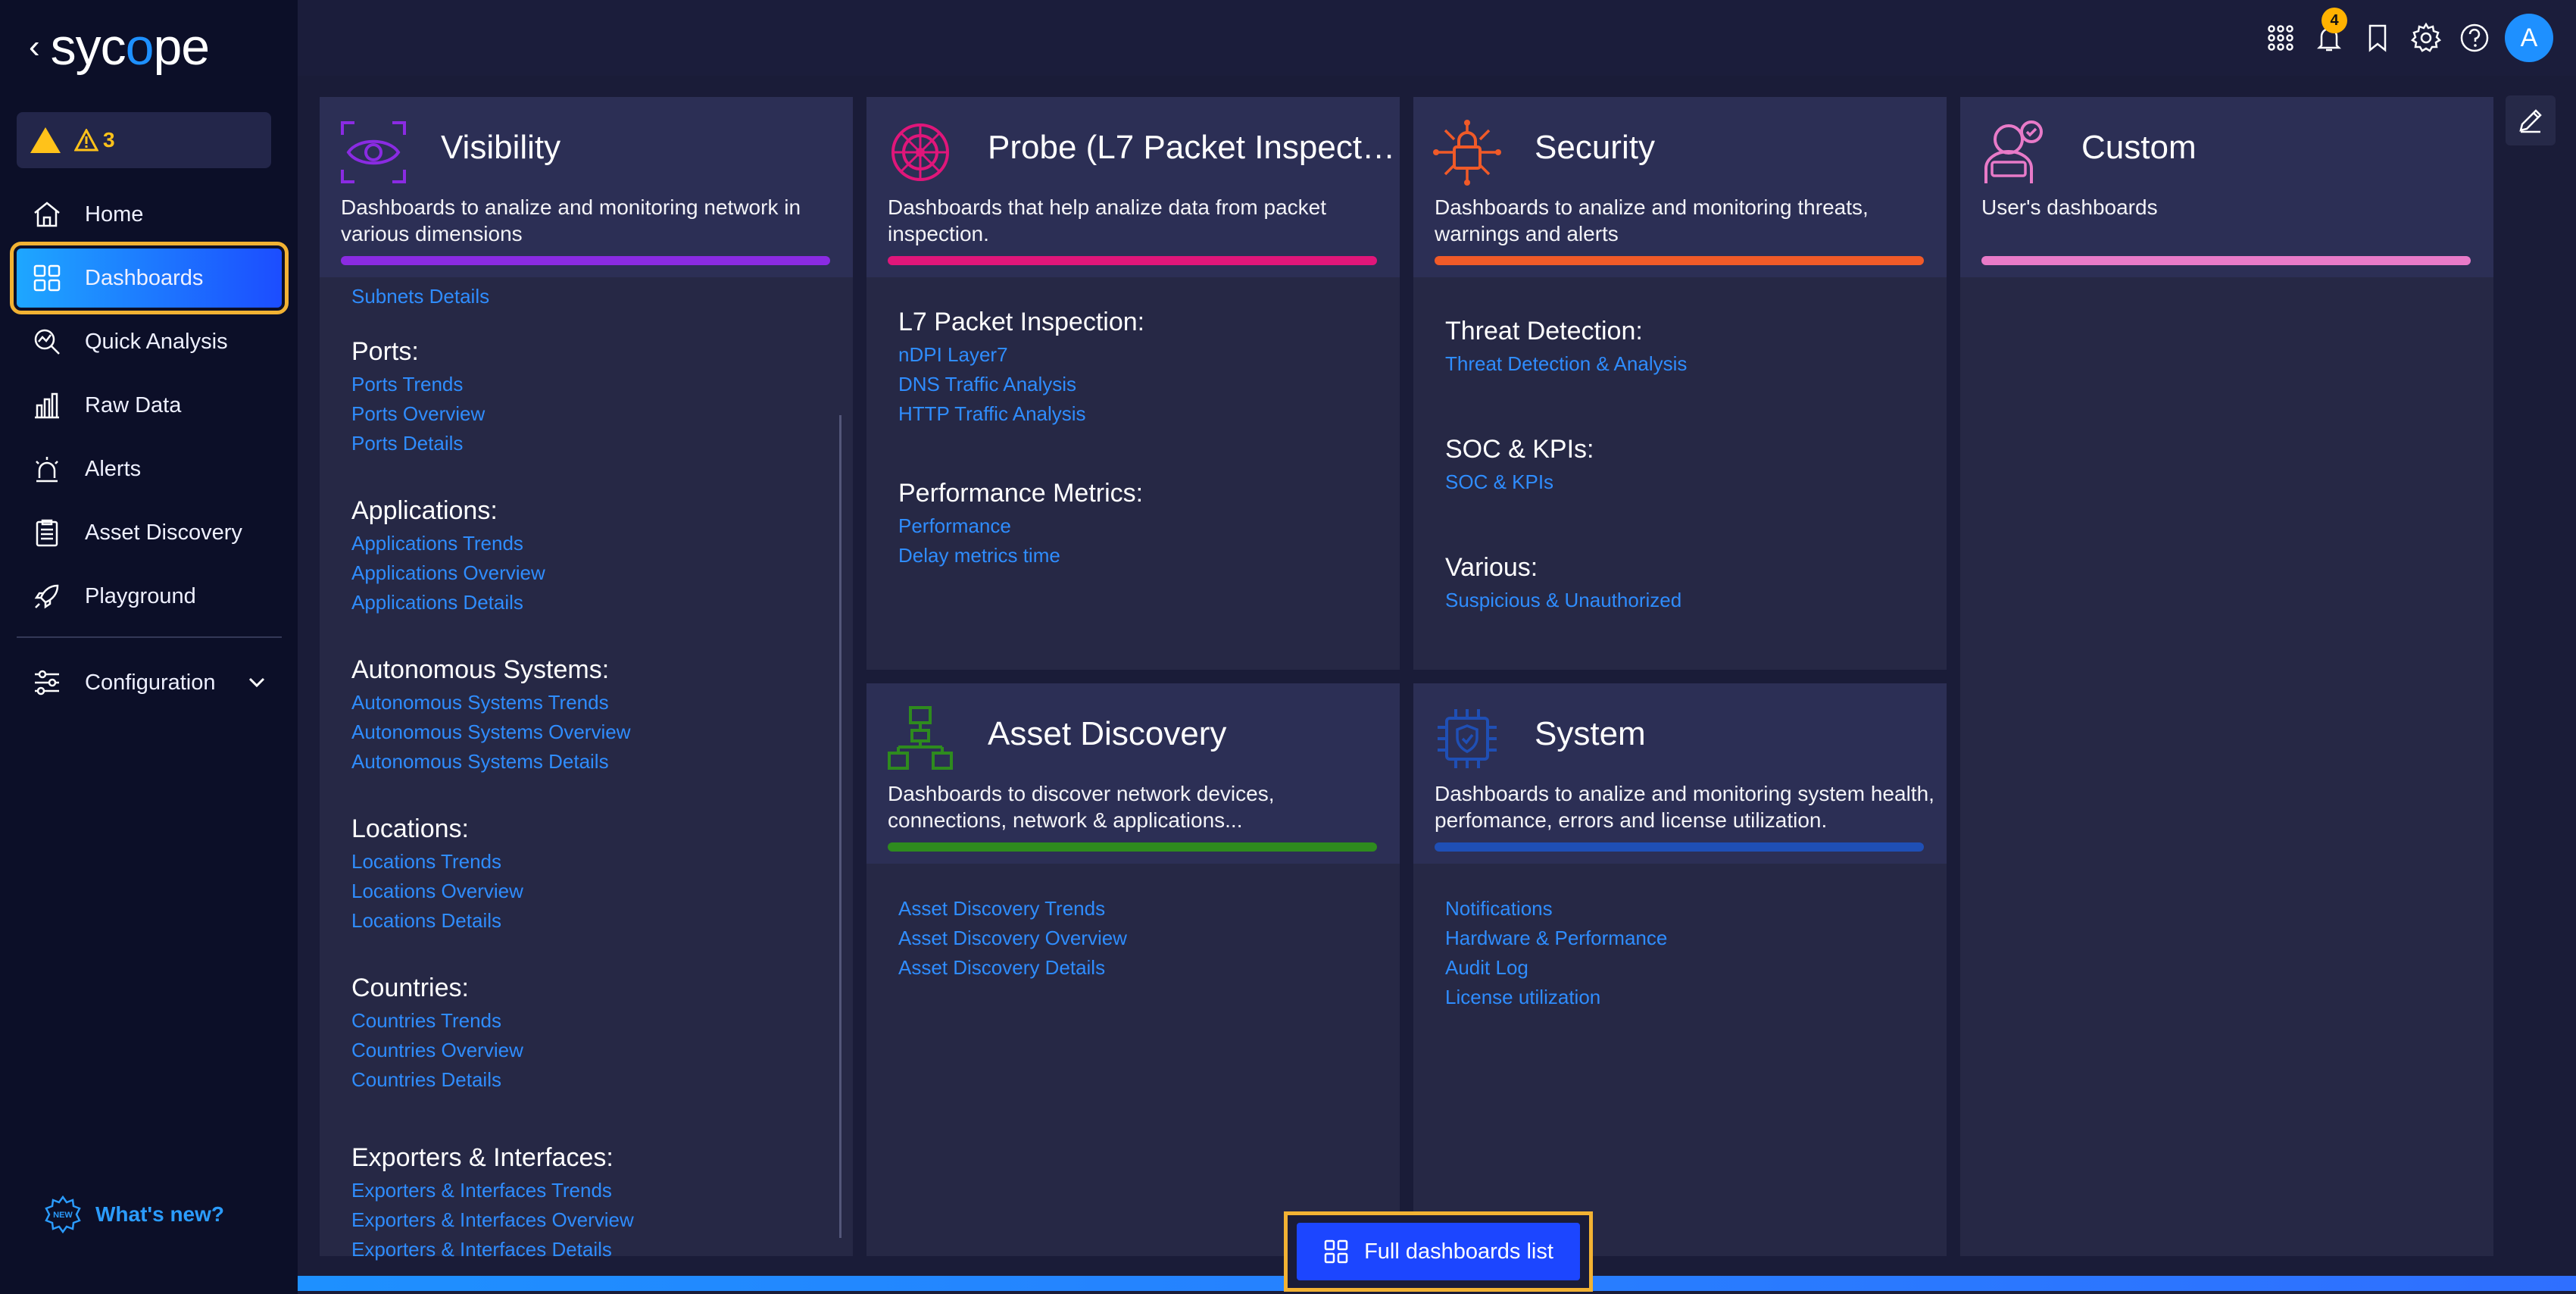 The width and height of the screenshot is (2576, 1294). Describe the element at coordinates (1149, 909) in the screenshot. I see `dashboard-link: Asset Discovery Trends` at that location.